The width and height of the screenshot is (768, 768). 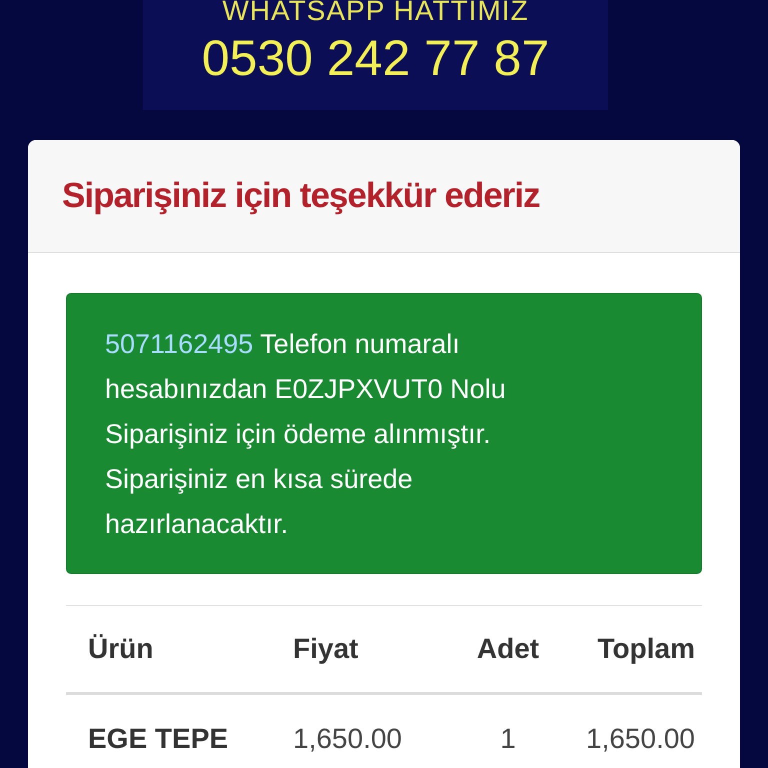 What do you see at coordinates (158, 738) in the screenshot?
I see `product-name: EGE TEPE` at bounding box center [158, 738].